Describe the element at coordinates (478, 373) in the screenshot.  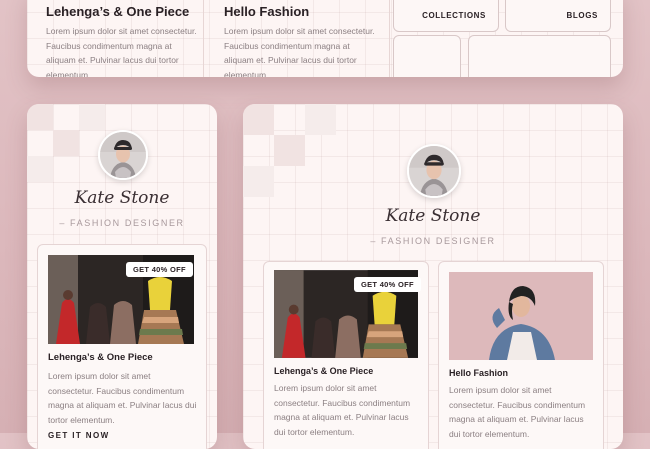
I see `product-title-2: Hello Fashion` at that location.